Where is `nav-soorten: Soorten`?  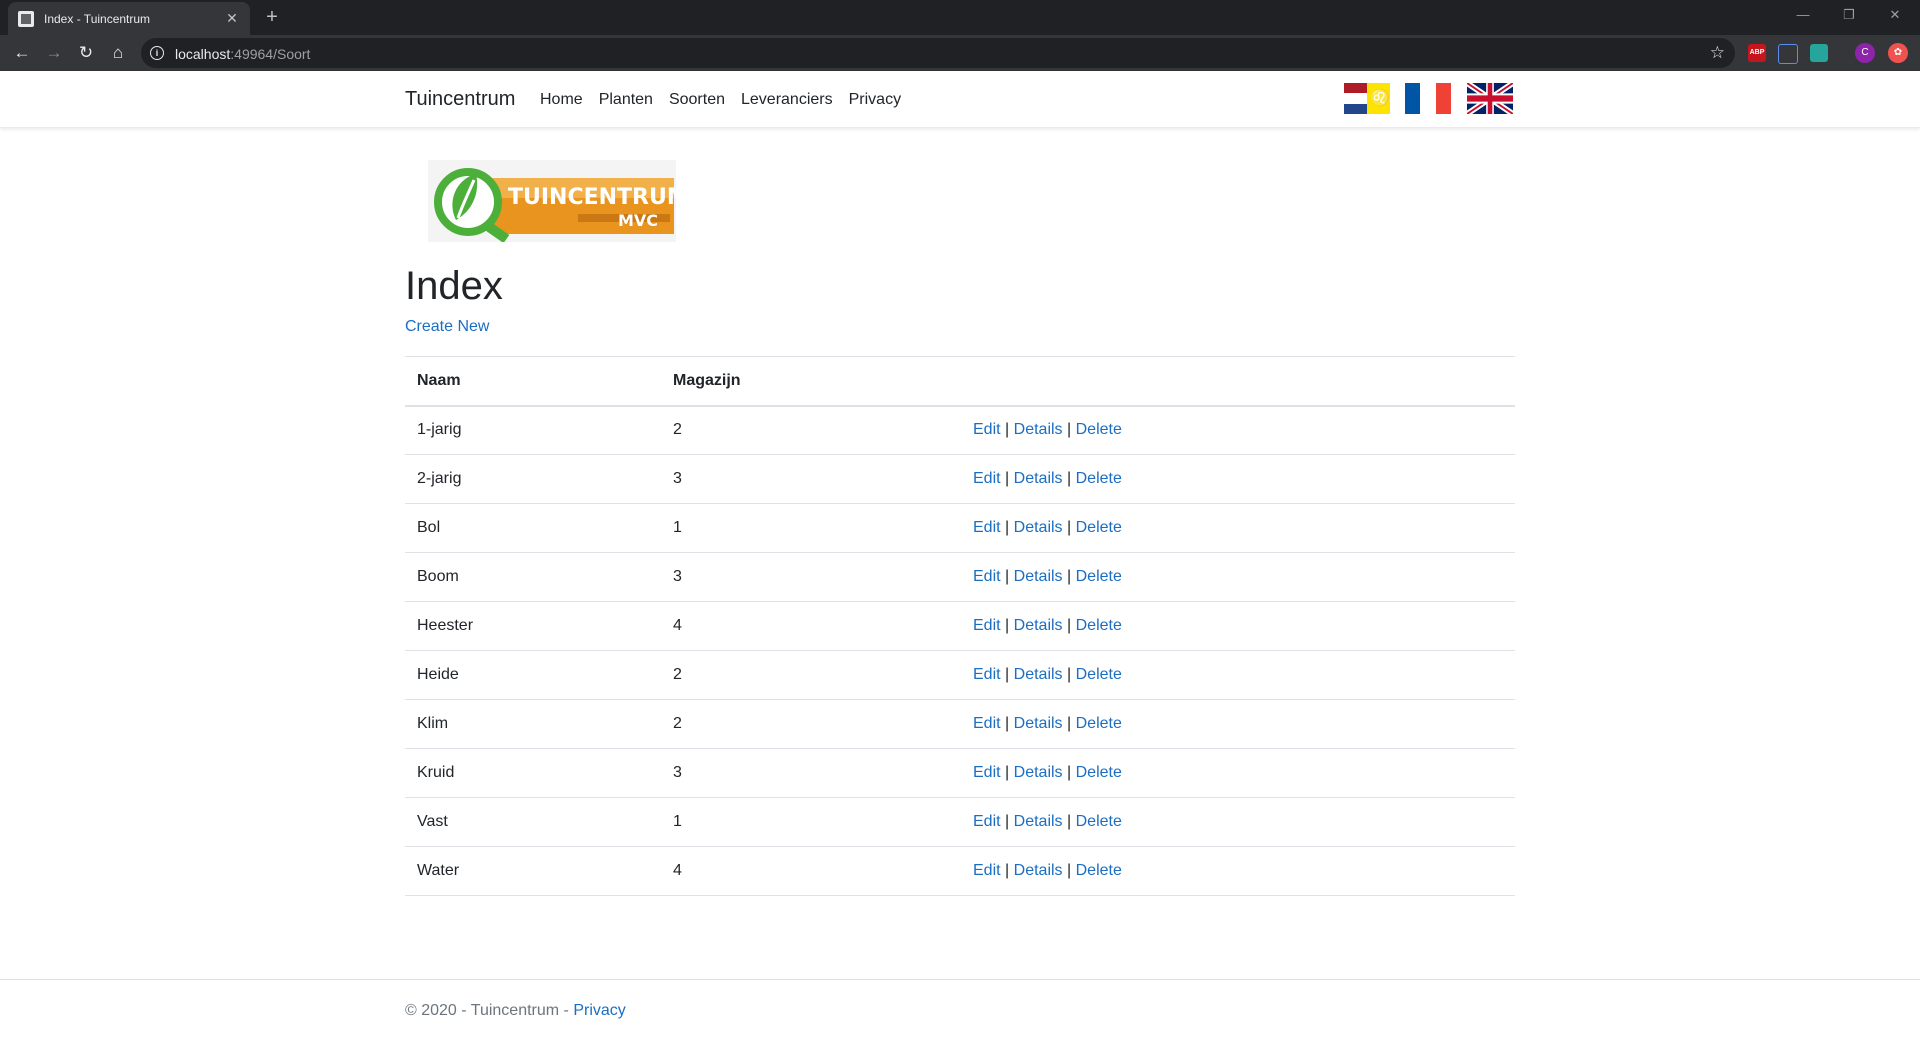 nav-soorten: Soorten is located at coordinates (697, 100).